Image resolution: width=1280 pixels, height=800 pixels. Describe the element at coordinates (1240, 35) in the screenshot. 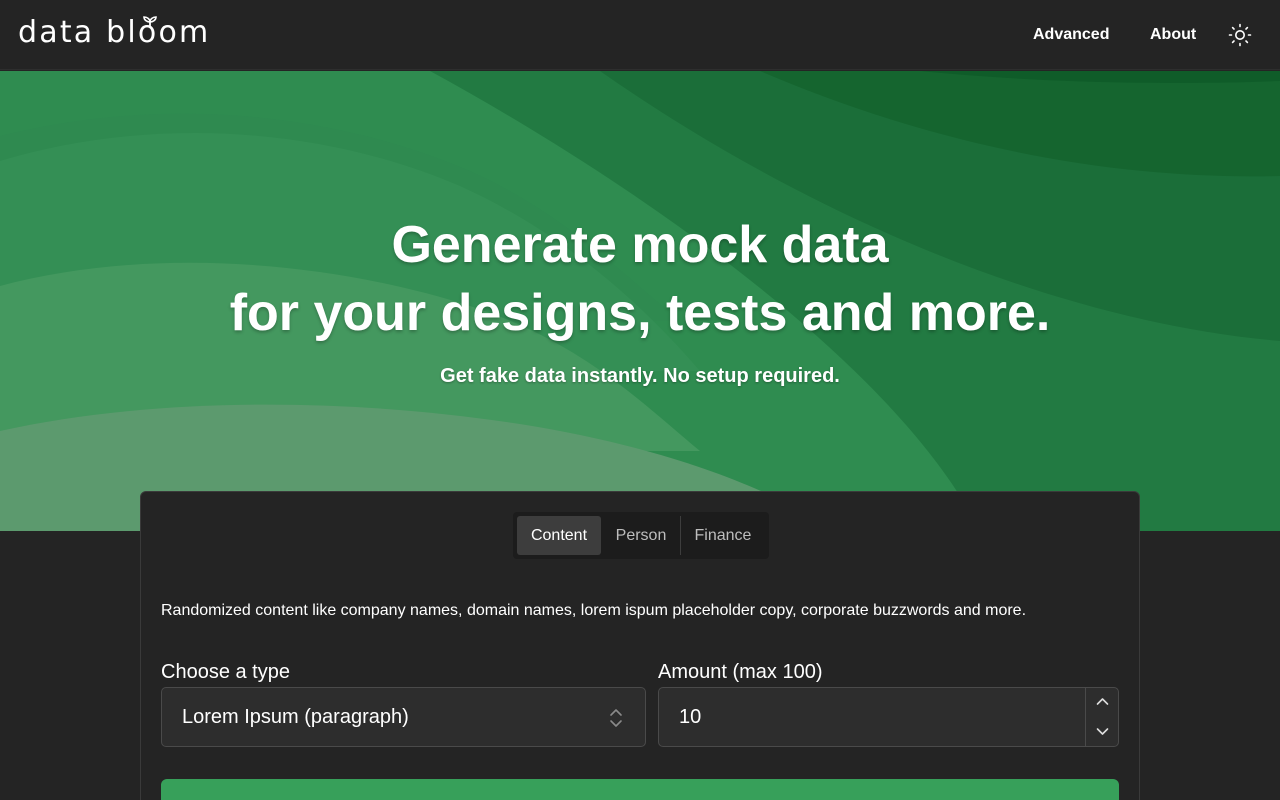

I see `sun-icon` at that location.